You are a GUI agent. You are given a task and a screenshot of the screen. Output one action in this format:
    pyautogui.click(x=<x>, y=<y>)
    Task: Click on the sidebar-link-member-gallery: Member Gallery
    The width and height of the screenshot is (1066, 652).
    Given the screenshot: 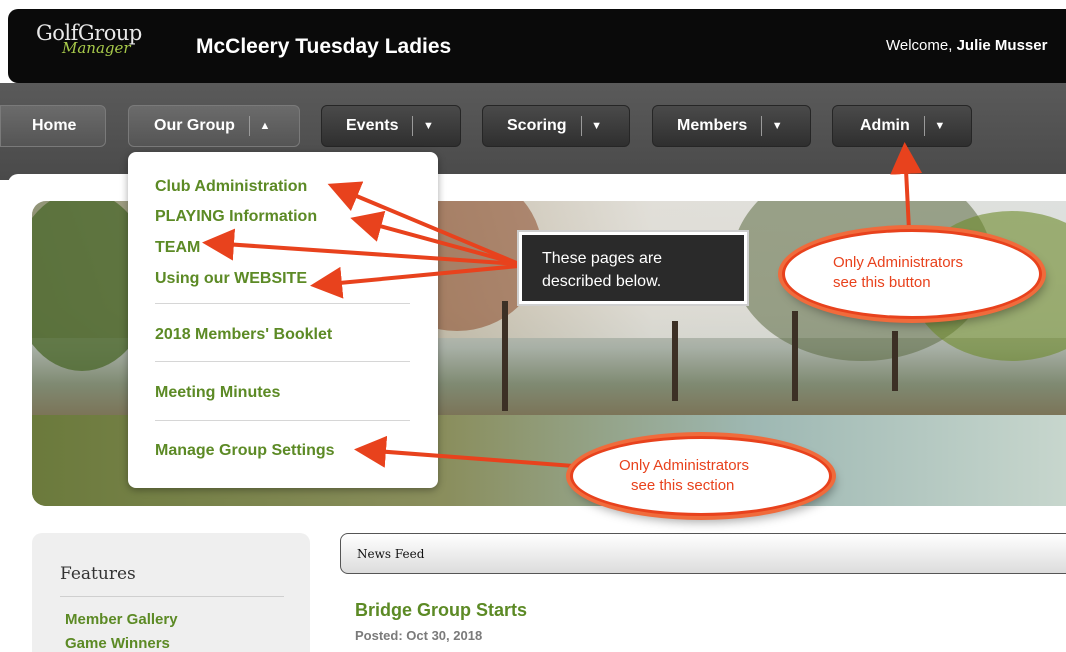 What is the action you would take?
    pyautogui.click(x=121, y=619)
    